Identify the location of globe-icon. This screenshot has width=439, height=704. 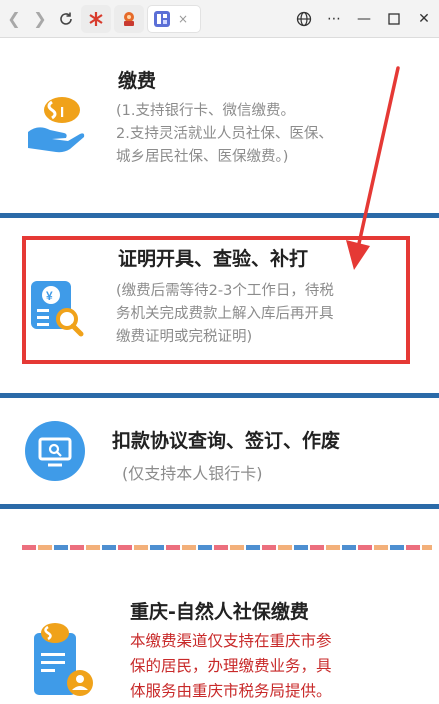
(304, 18).